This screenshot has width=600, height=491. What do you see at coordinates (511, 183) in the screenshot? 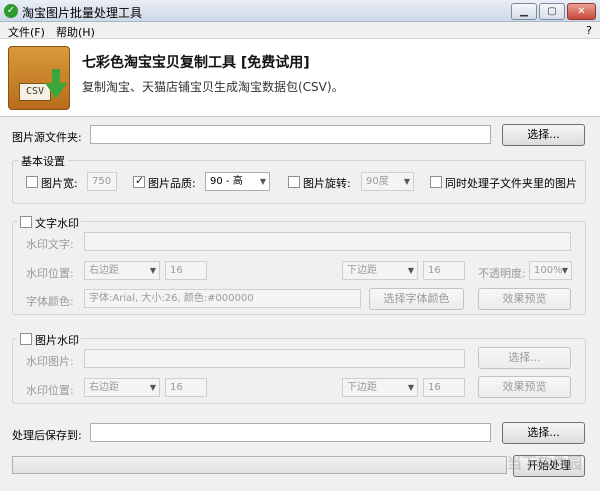
I see `subfolders-label: 同时处理子文件夹里的图片` at bounding box center [511, 183].